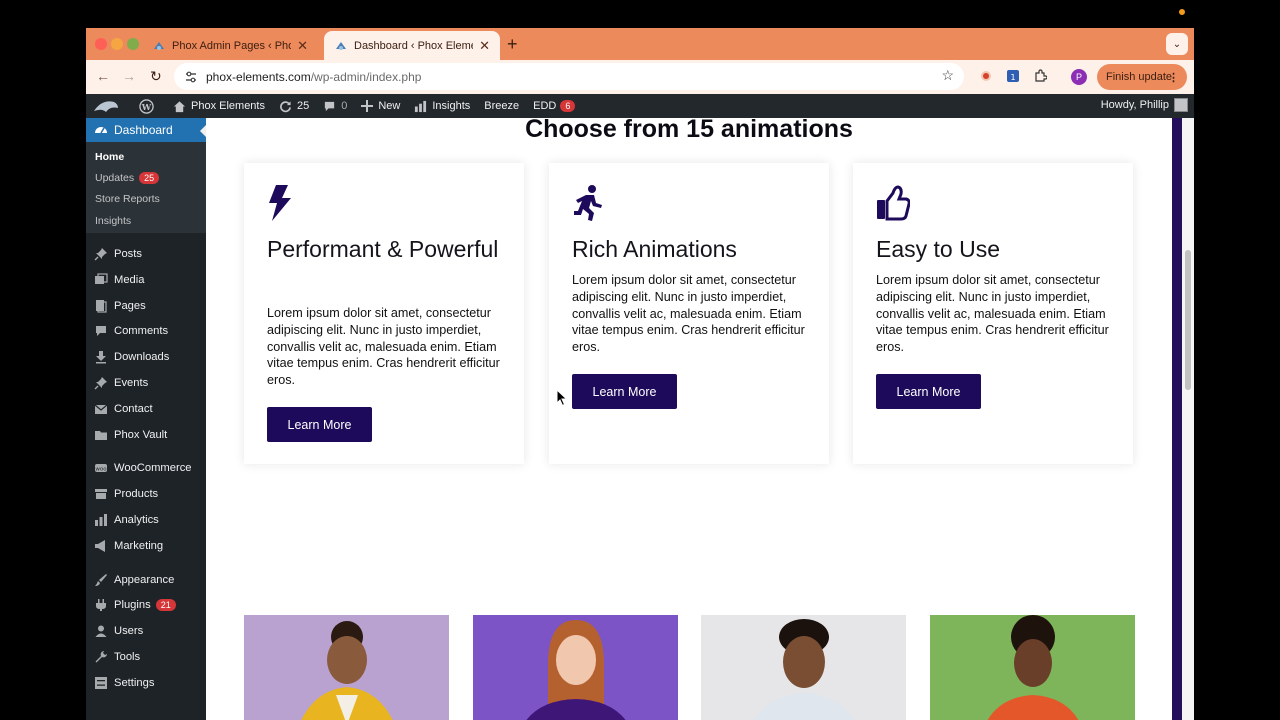  Describe the element at coordinates (258, 76) in the screenshot. I see `url-host: phox-elements.com` at that location.